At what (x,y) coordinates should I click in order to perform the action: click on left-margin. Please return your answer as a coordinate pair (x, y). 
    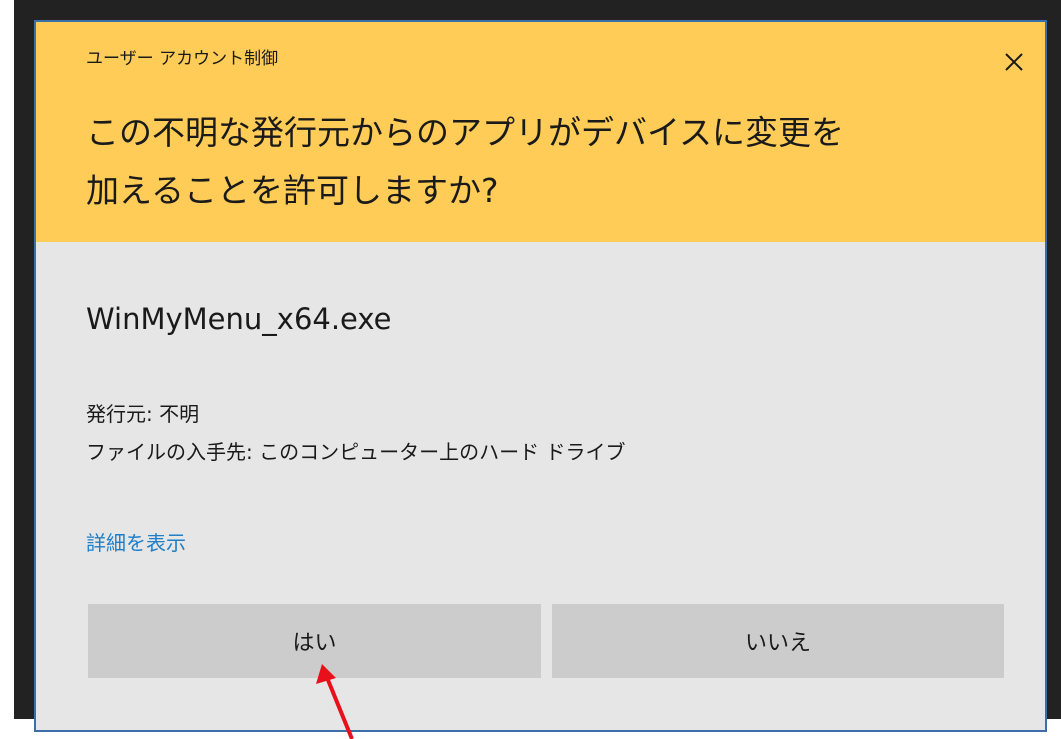
    Looking at the image, I should click on (7, 369).